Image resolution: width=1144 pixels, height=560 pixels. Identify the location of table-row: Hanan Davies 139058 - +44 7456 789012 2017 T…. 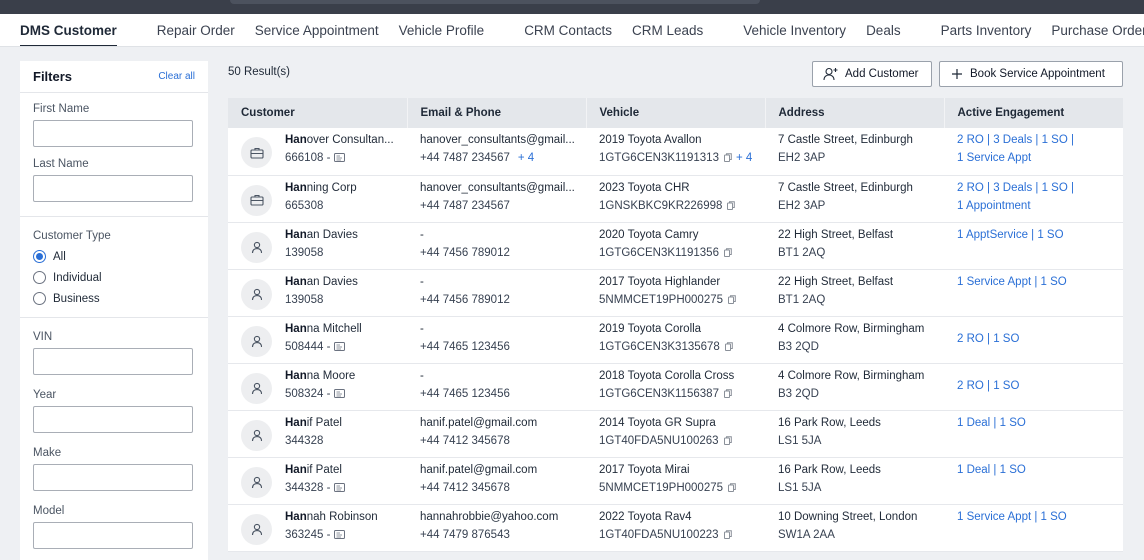
(675, 292).